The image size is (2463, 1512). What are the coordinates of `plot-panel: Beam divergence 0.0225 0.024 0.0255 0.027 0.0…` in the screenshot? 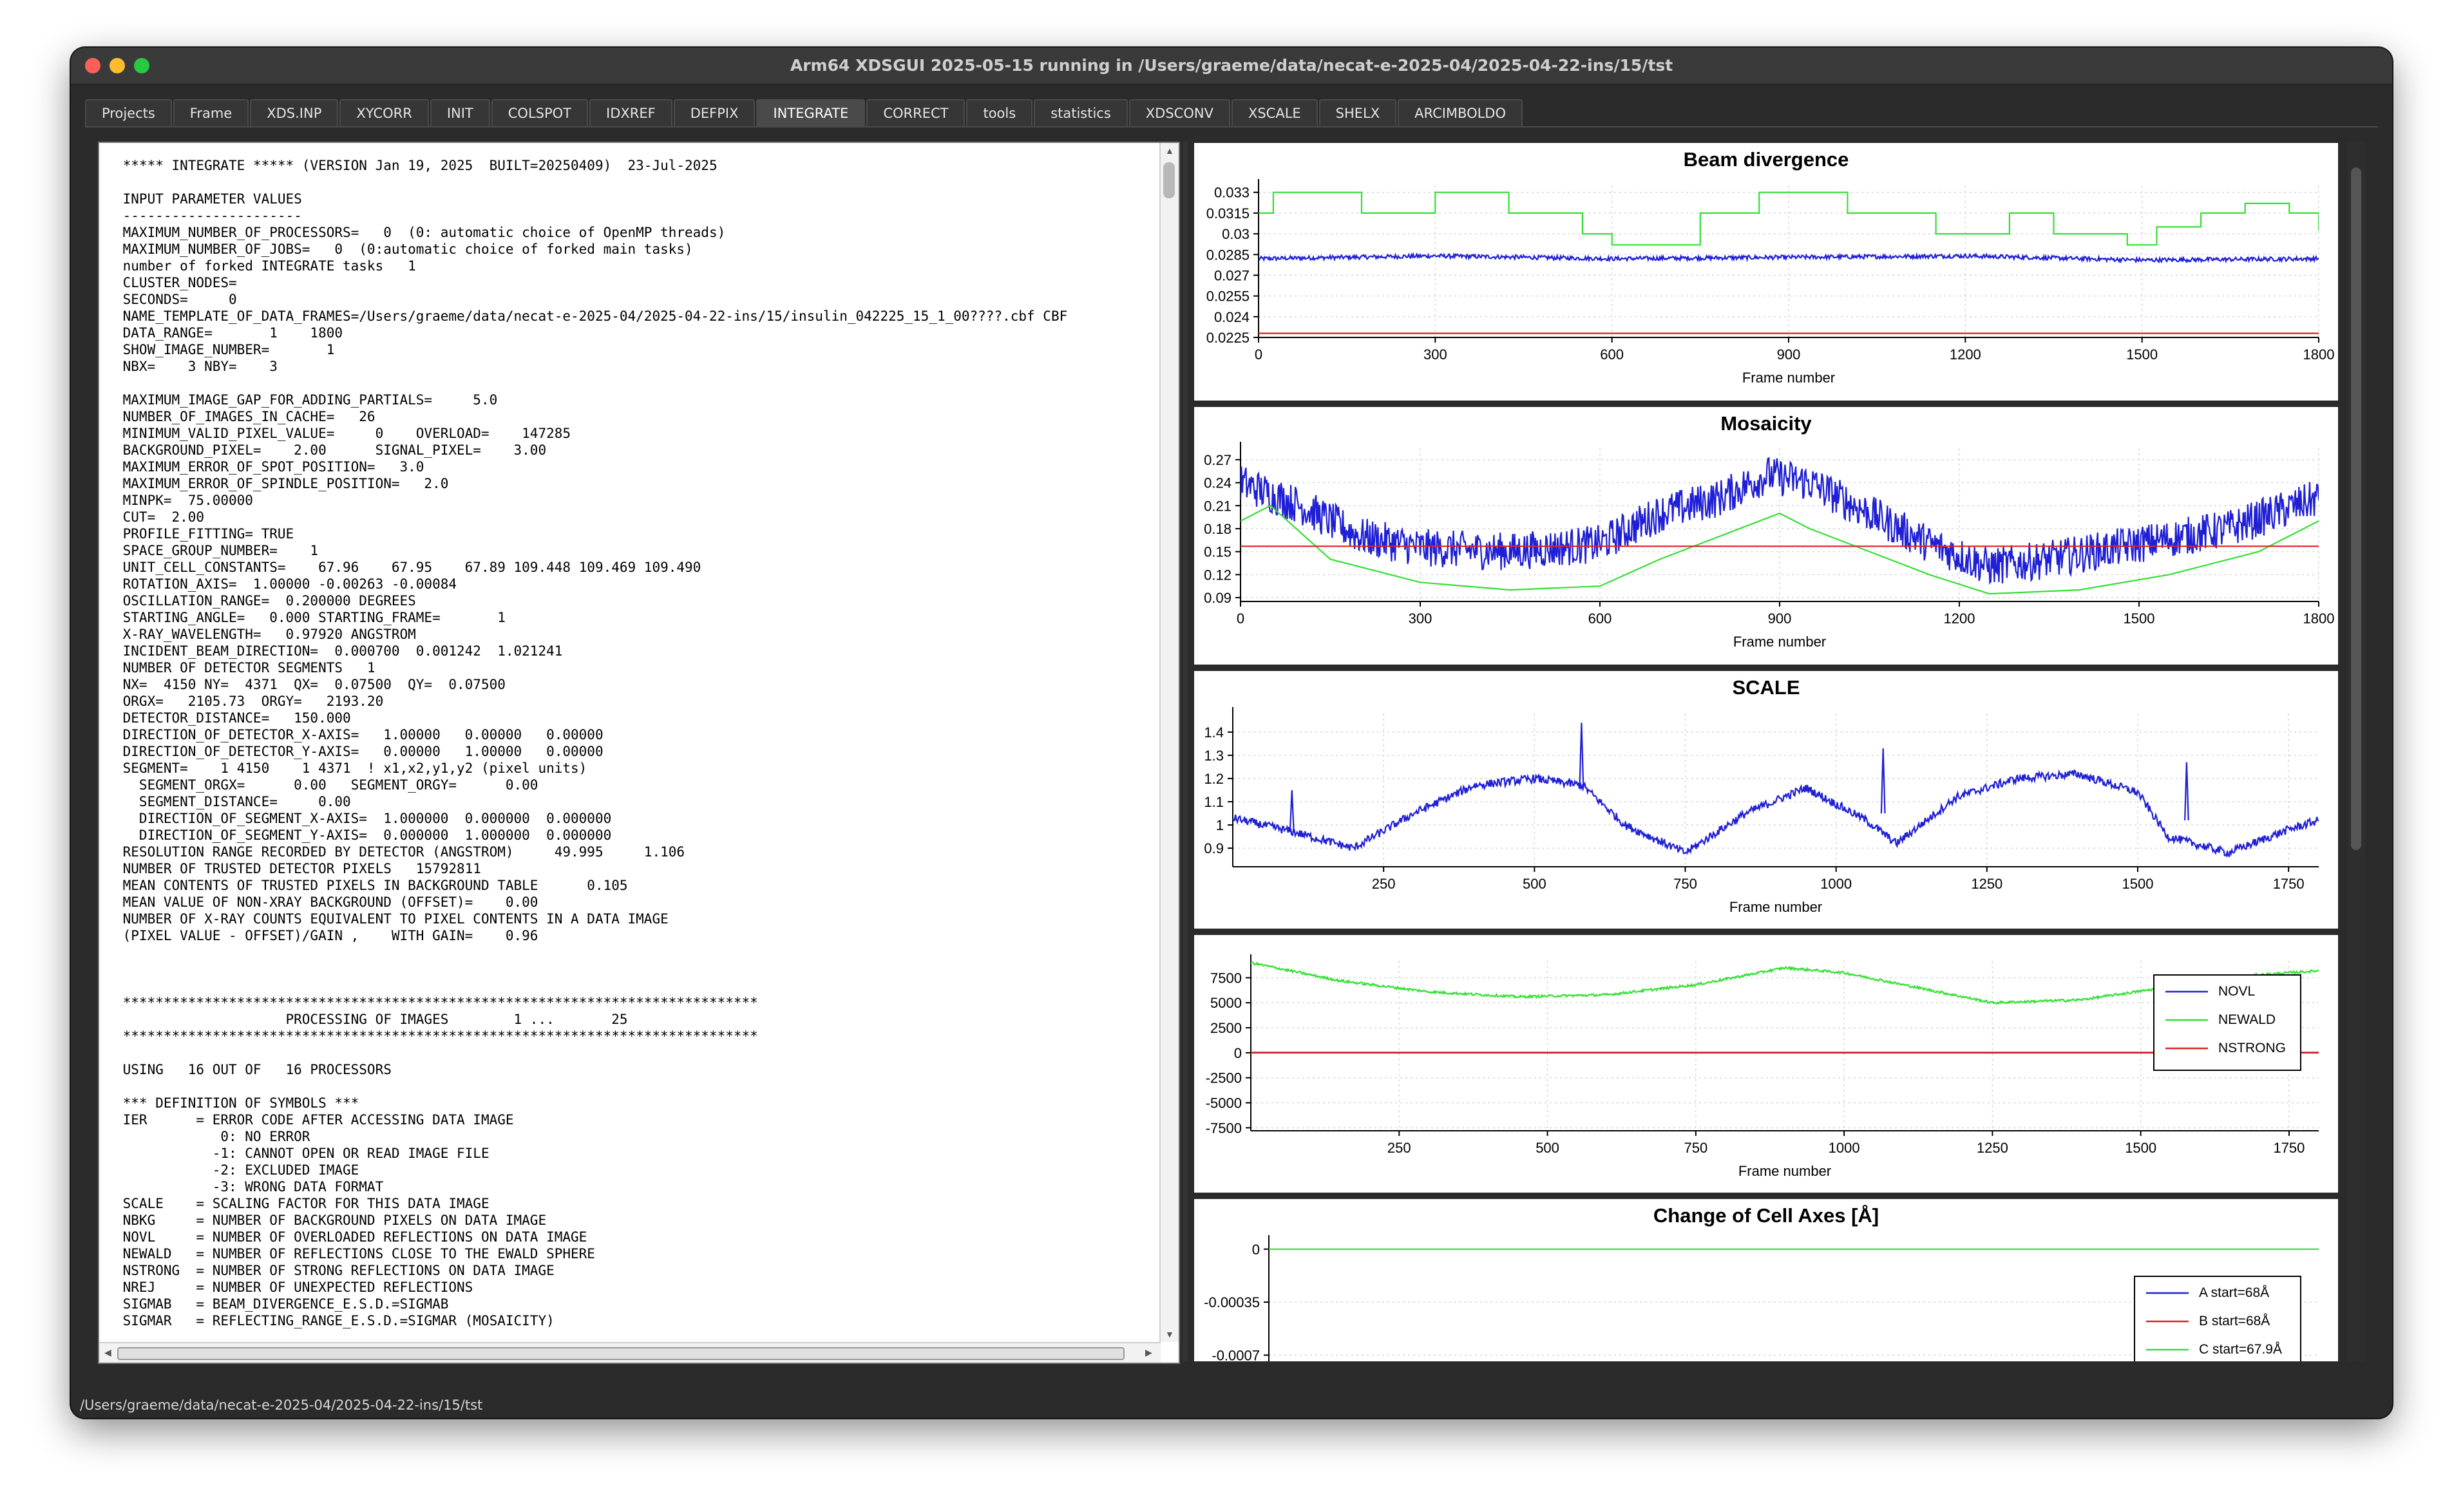 It's located at (1766, 272).